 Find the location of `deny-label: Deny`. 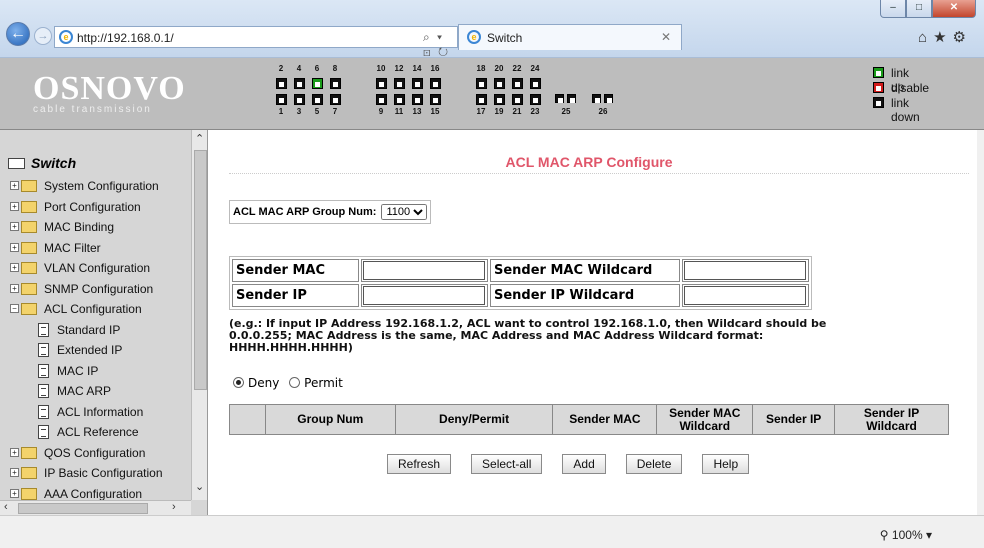

deny-label: Deny is located at coordinates (264, 383).